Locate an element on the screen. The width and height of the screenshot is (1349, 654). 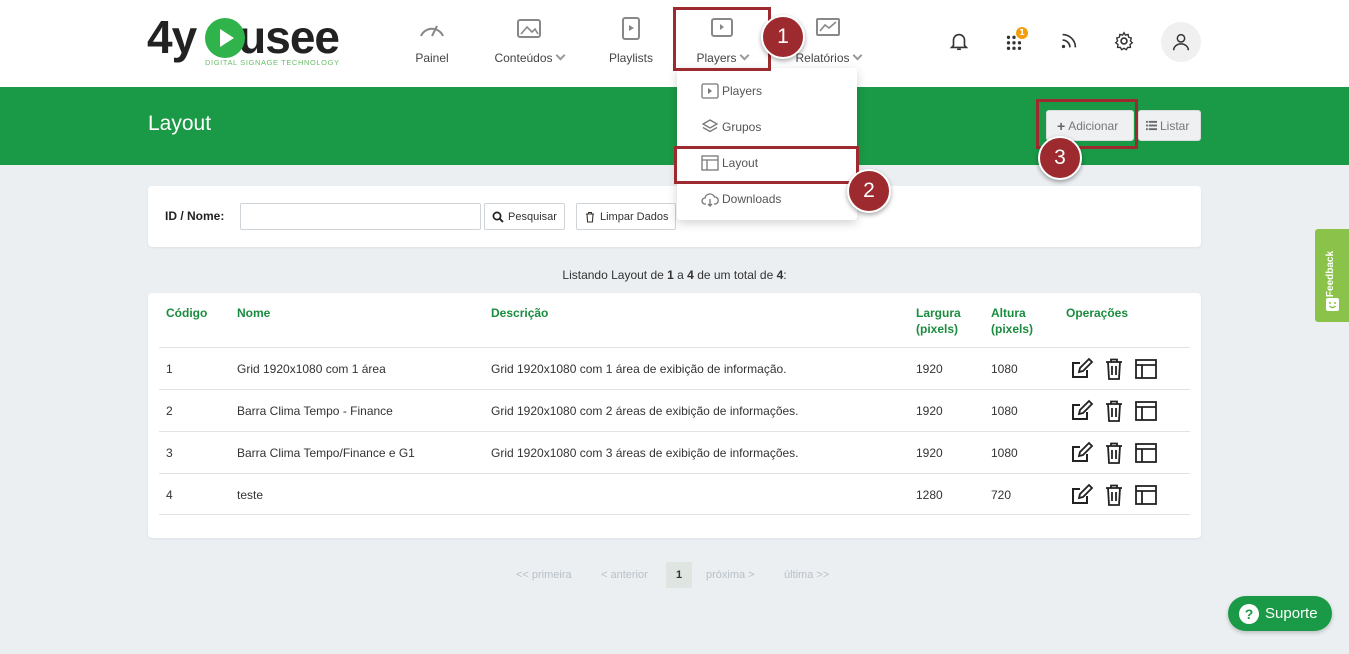
logo: 4y usee DIGITAL SIGNAGE TECHNOLOGY is located at coordinates (247, 42).